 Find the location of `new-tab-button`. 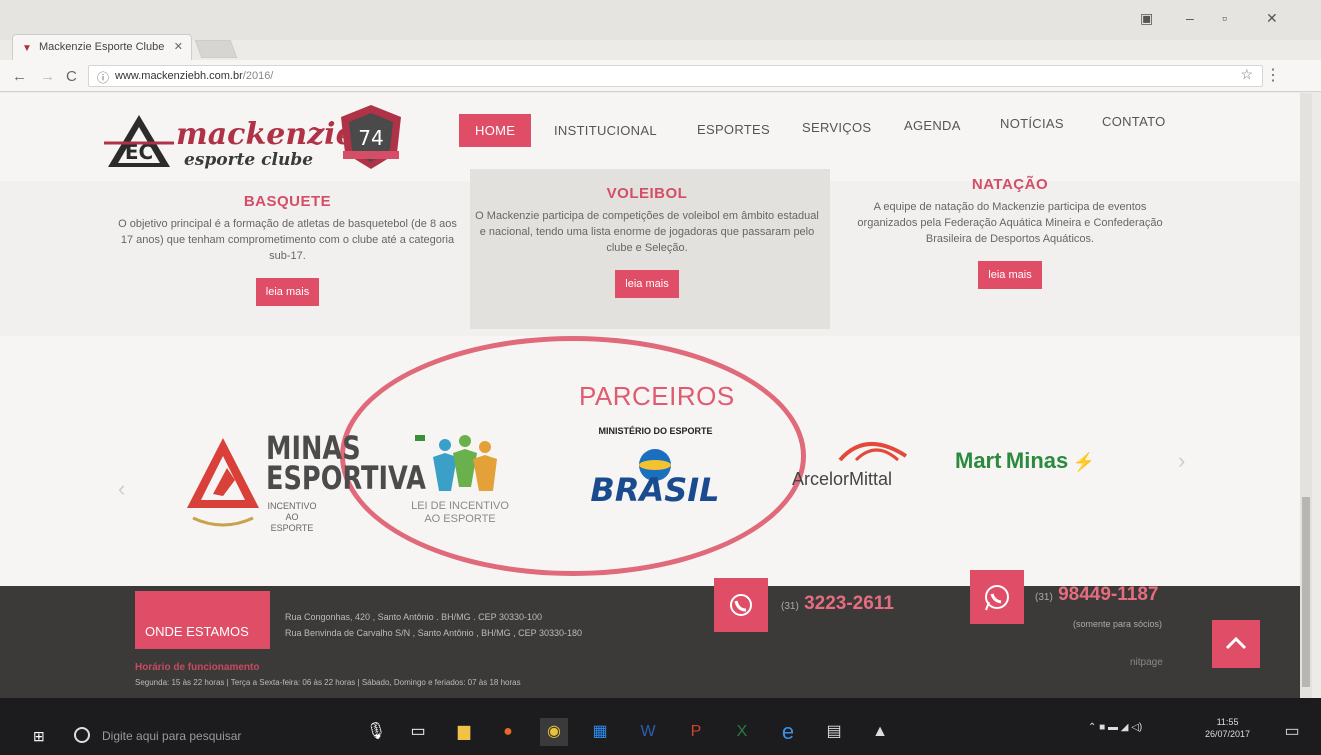

new-tab-button is located at coordinates (216, 49).